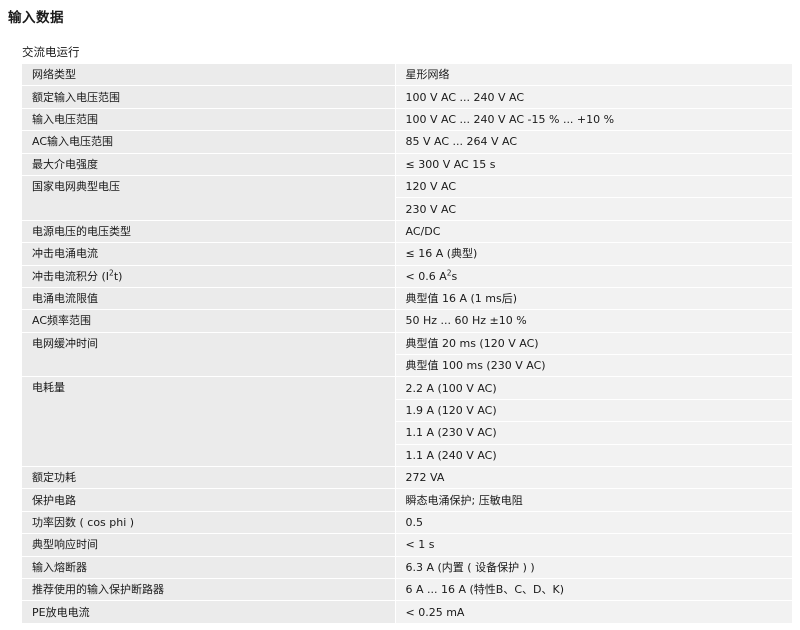  I want to click on row-label: 电源电压的电压类型, so click(208, 232).